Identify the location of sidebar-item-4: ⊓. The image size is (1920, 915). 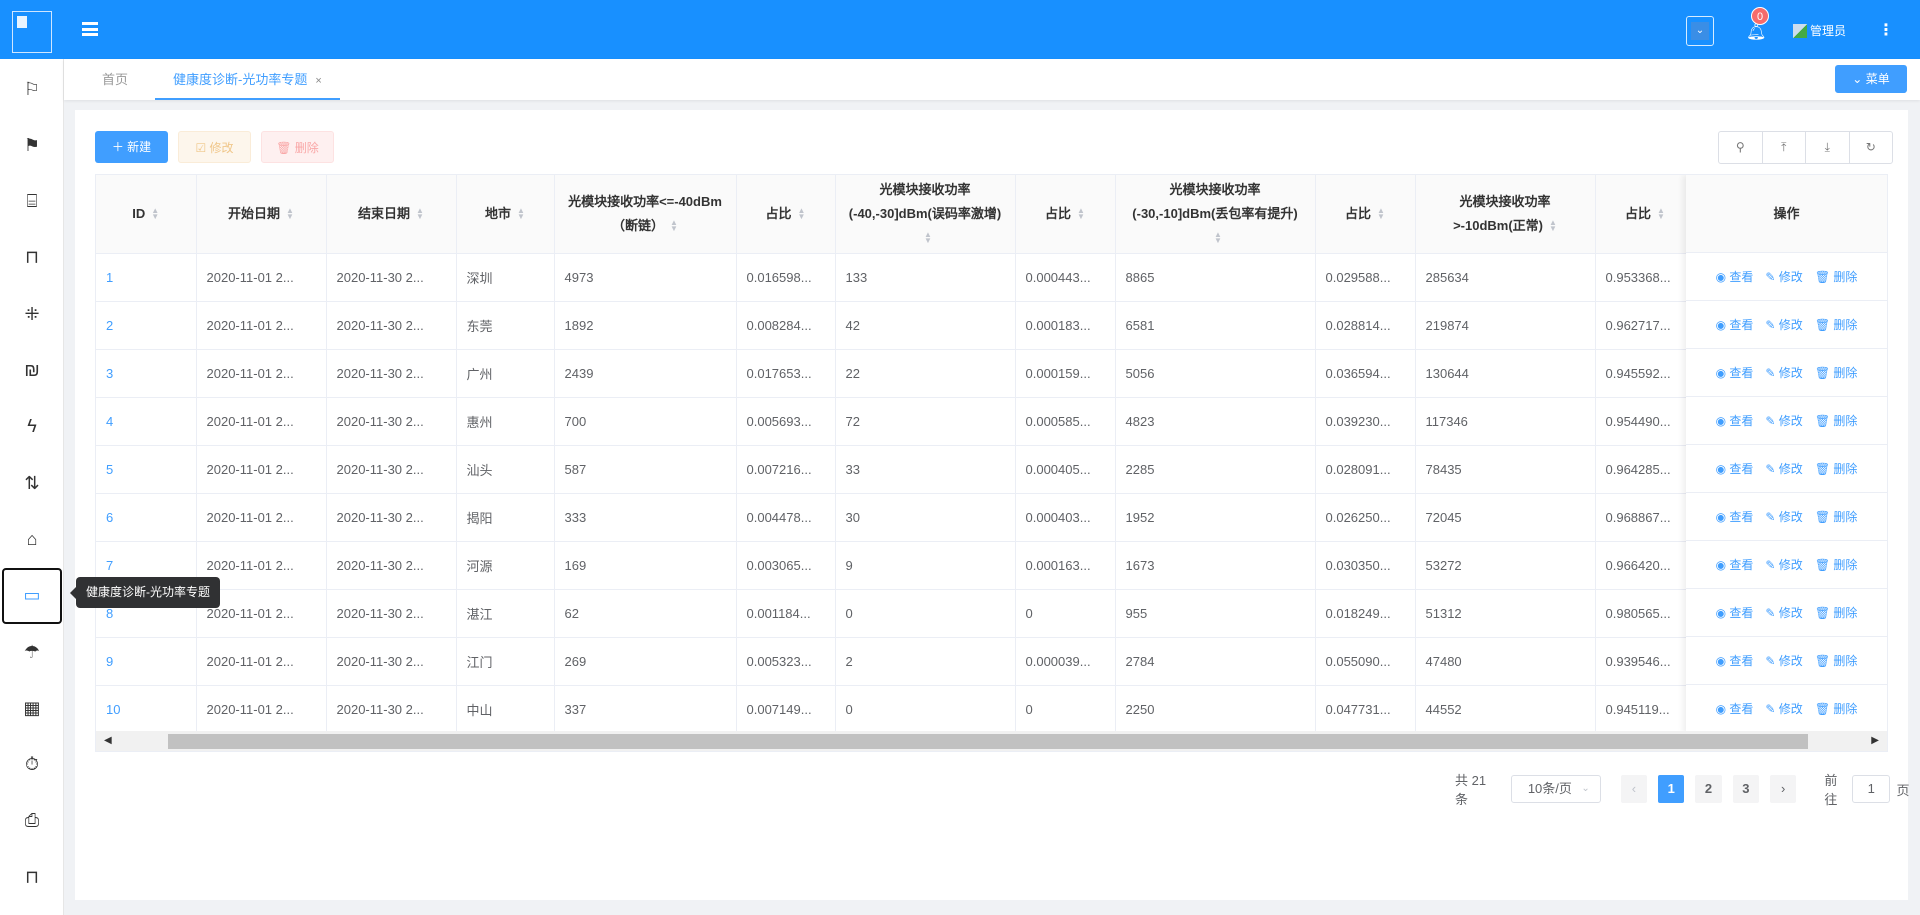
(32, 258).